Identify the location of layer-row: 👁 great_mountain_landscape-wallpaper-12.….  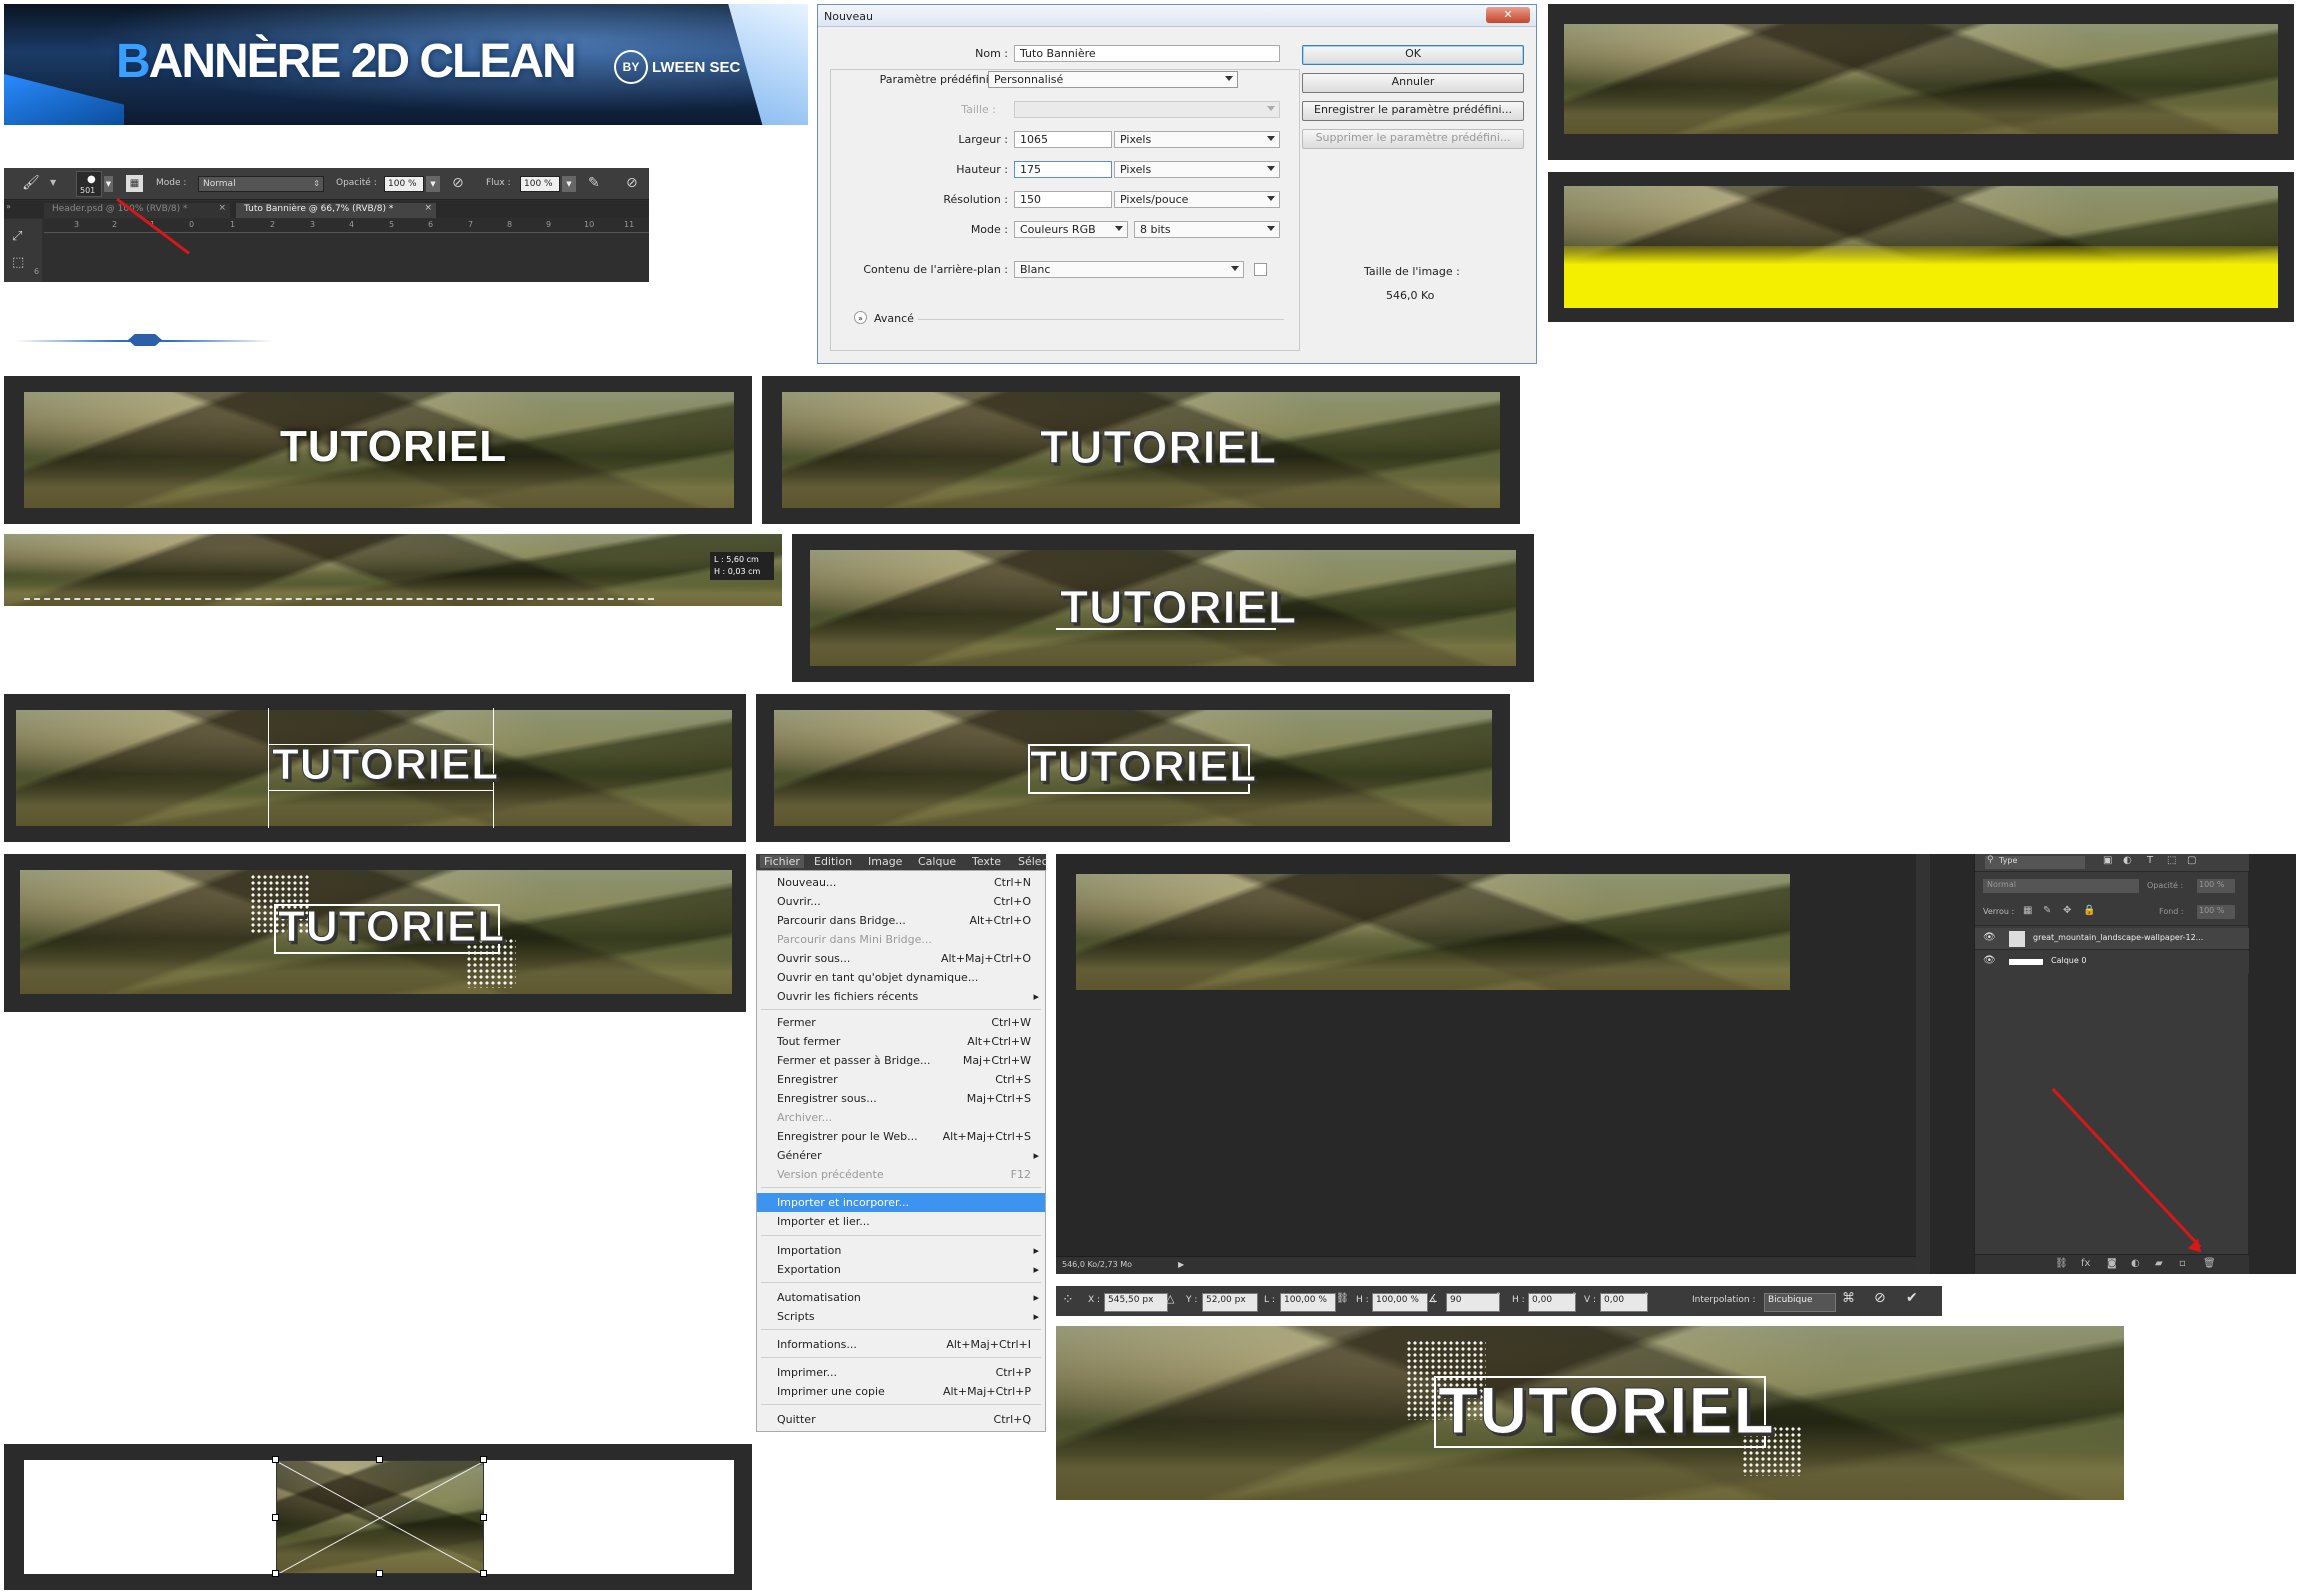
(2112, 939).